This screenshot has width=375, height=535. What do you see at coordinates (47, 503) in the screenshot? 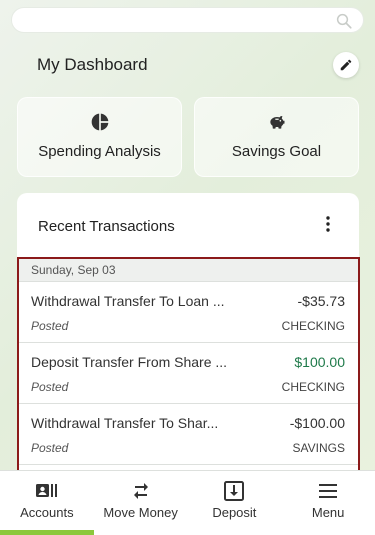
I see `nav-accounts: Accounts` at bounding box center [47, 503].